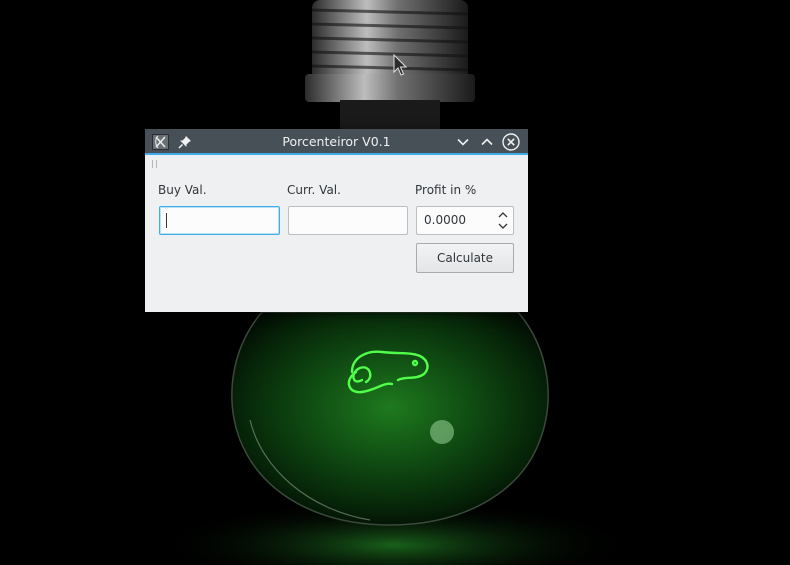 The height and width of the screenshot is (565, 790). I want to click on maximize-button, so click(487, 142).